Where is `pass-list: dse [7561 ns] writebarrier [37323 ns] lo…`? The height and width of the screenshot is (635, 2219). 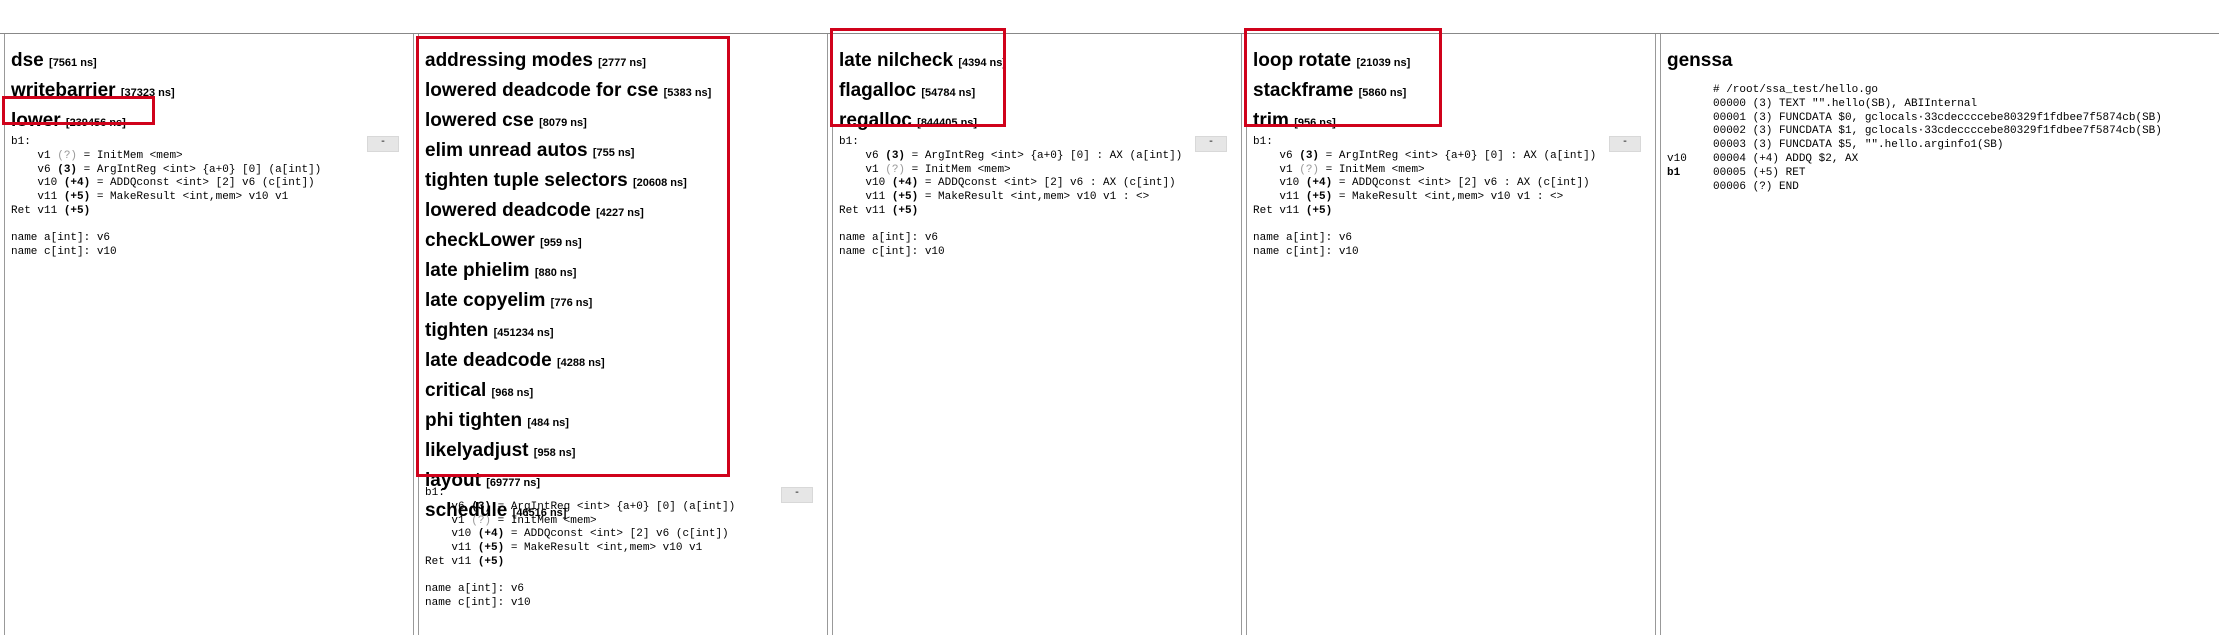
pass-list: dse [7561 ns] writebarrier [37323 ns] lo… is located at coordinates (209, 92).